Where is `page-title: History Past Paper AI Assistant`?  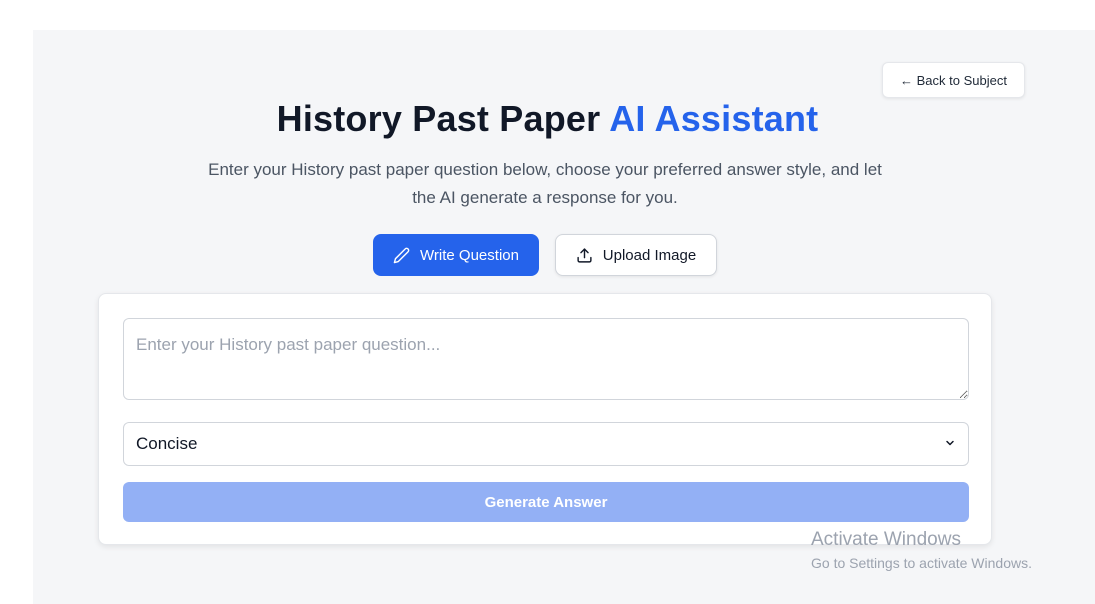
page-title: History Past Paper AI Assistant is located at coordinates (547, 119).